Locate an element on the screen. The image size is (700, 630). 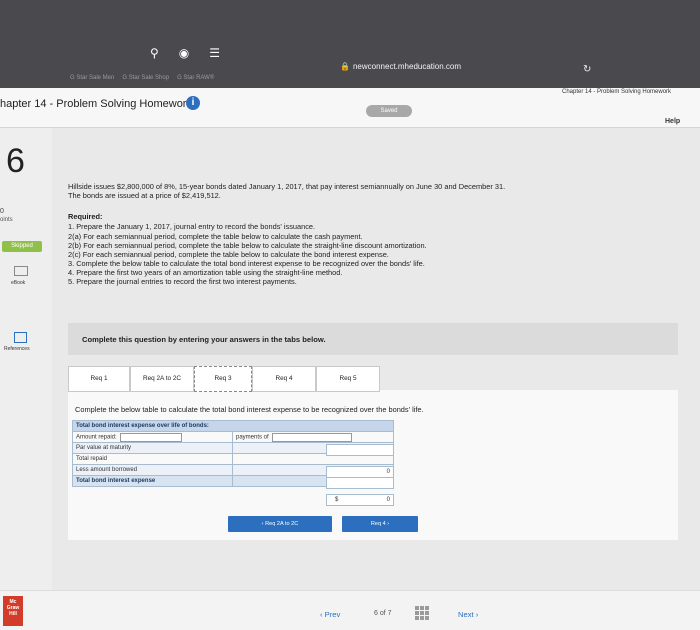
page-of: of is located at coordinates (382, 613).